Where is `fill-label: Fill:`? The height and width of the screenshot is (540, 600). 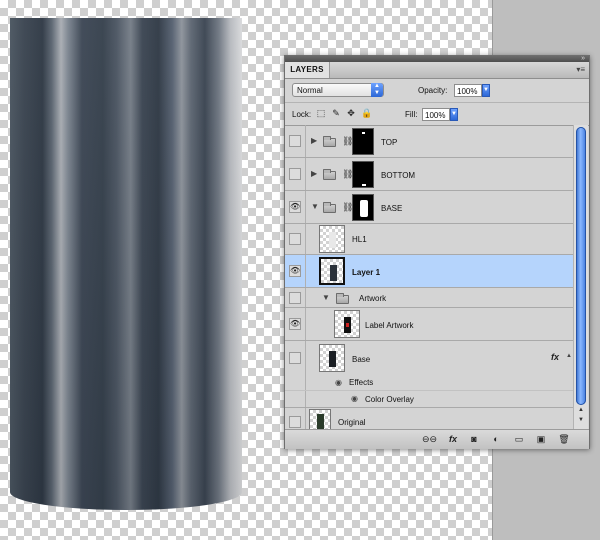
fill-label: Fill: is located at coordinates (411, 114).